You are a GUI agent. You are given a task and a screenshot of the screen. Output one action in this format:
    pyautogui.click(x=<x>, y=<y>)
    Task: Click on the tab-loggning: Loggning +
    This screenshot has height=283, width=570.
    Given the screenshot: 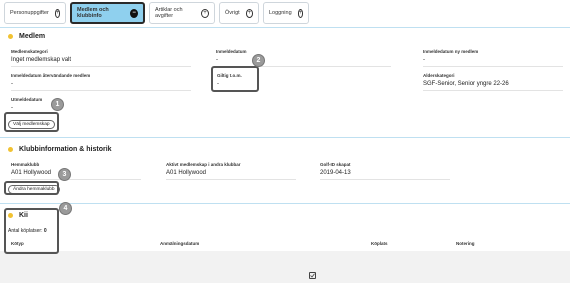 What is the action you would take?
    pyautogui.click(x=286, y=13)
    